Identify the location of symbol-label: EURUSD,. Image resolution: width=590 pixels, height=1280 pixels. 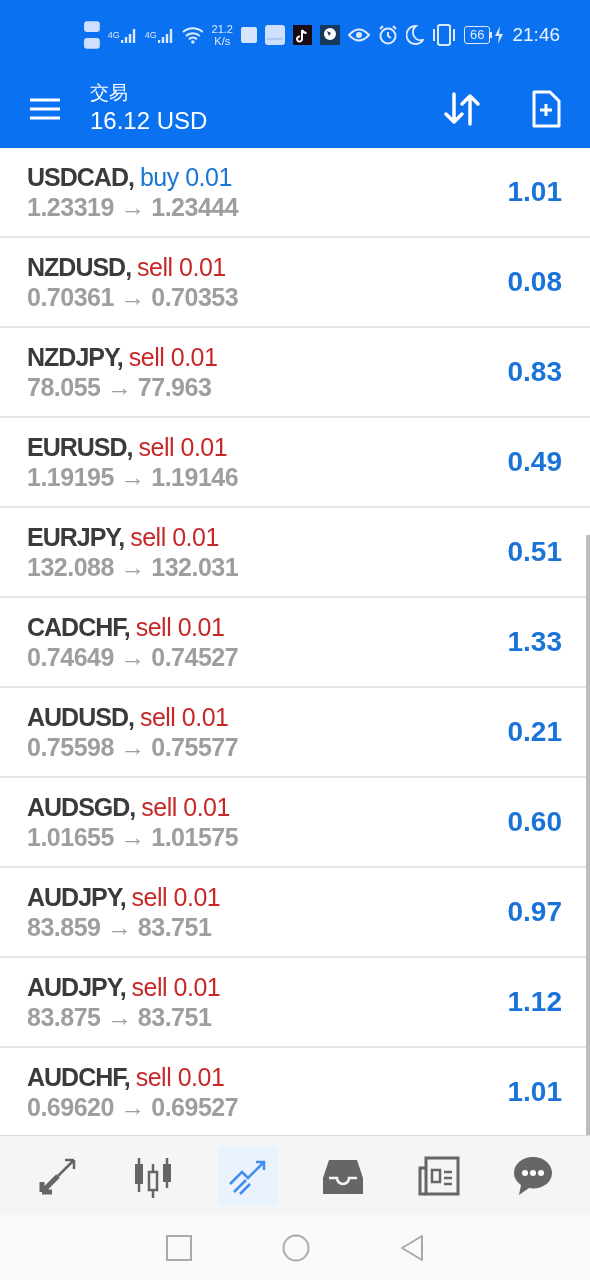
(80, 446).